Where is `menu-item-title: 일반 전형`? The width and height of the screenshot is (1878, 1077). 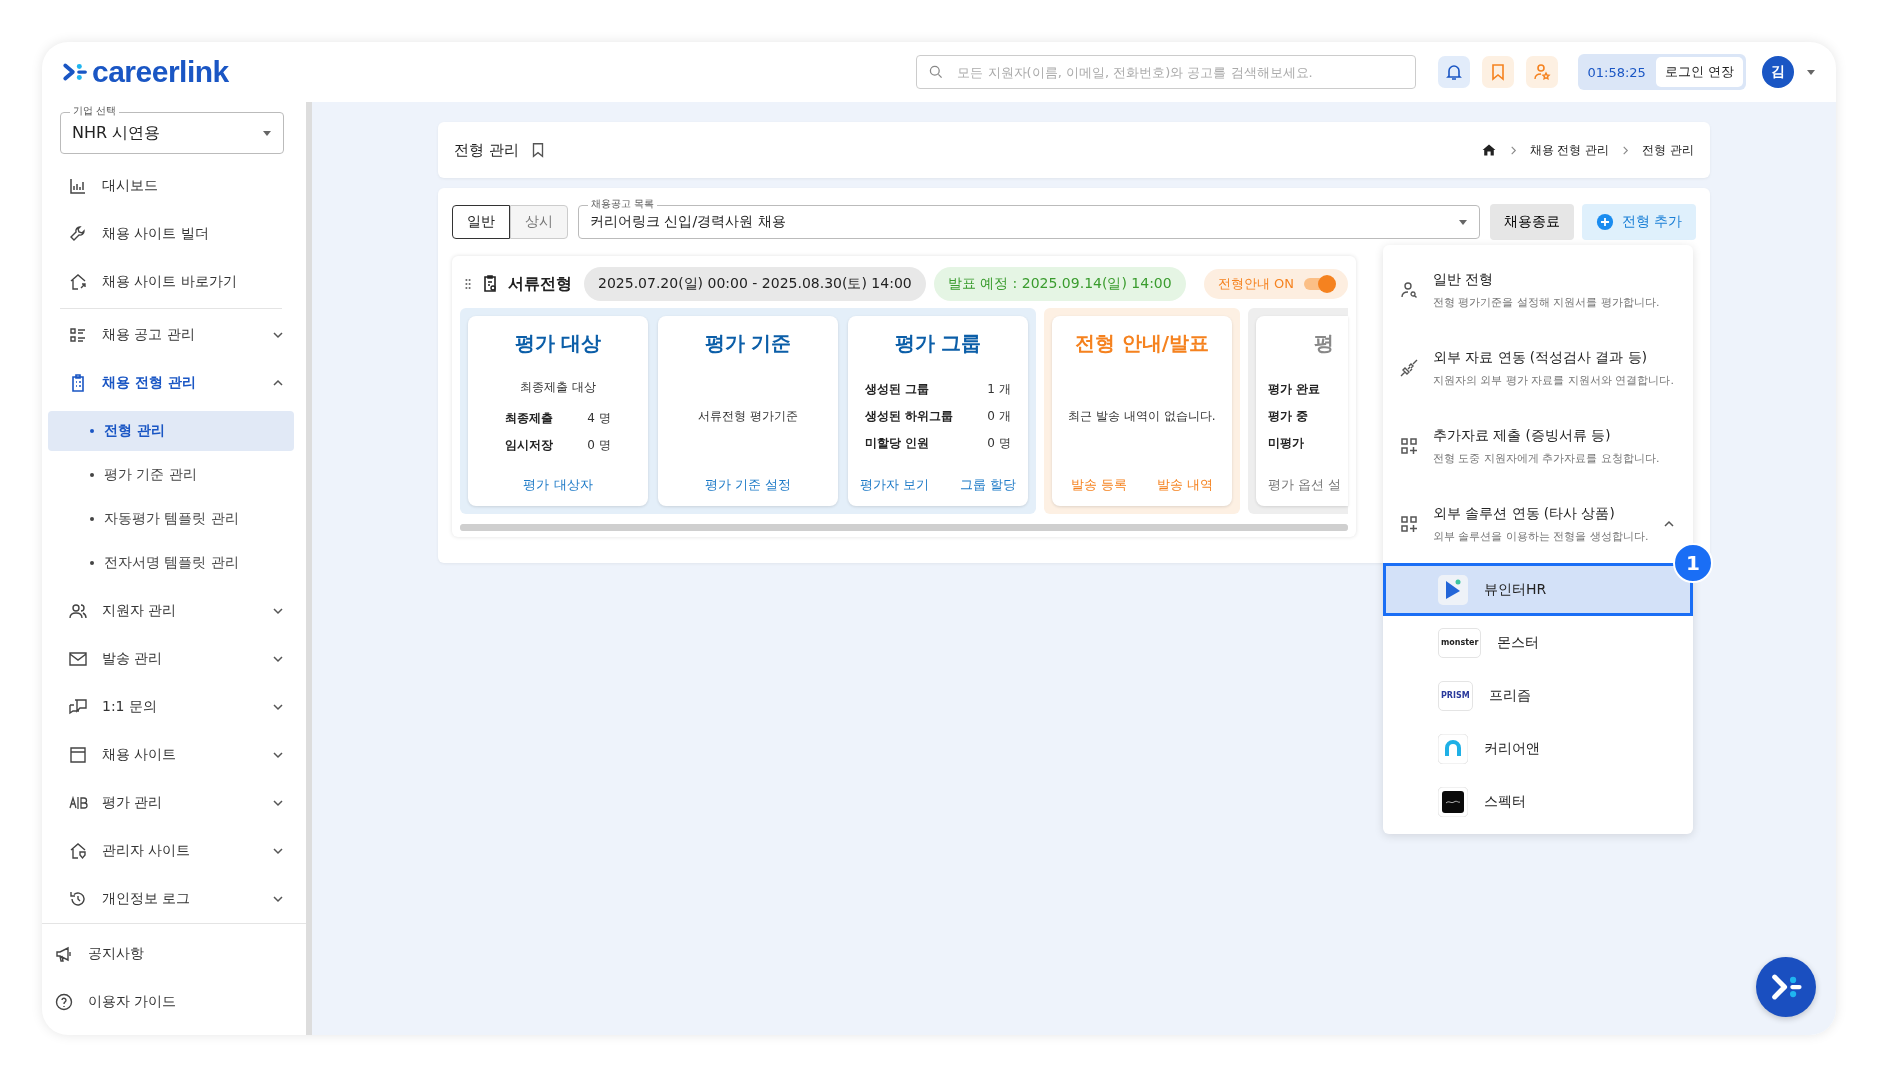 menu-item-title: 일반 전형 is located at coordinates (1464, 279).